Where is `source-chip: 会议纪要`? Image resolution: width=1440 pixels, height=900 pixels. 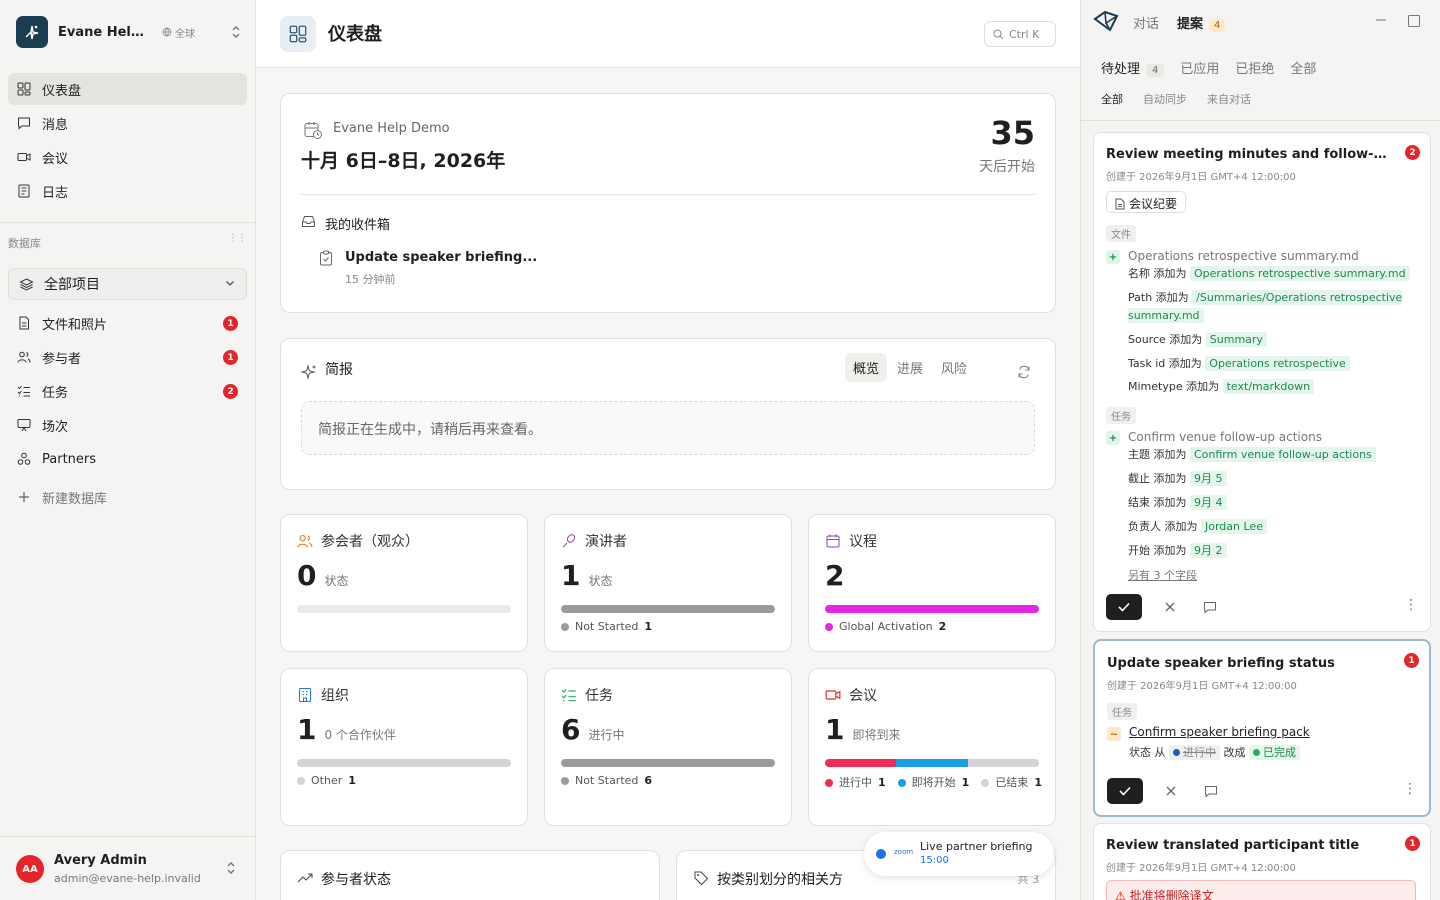
source-chip: 会议纪要 is located at coordinates (1146, 202).